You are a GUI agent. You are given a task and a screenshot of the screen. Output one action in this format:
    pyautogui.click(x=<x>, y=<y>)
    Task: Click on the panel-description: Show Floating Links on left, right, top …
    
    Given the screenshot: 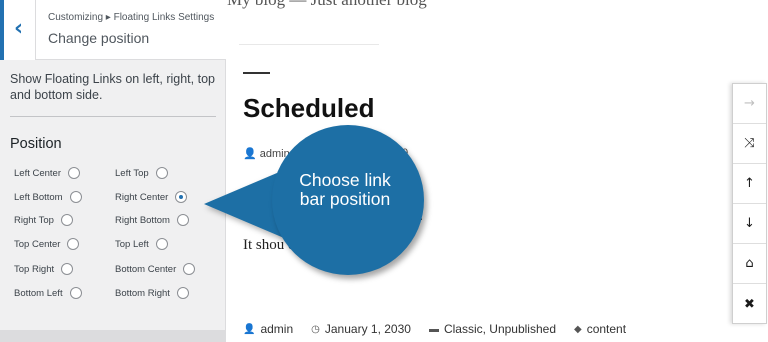 What is the action you would take?
    pyautogui.click(x=112, y=87)
    